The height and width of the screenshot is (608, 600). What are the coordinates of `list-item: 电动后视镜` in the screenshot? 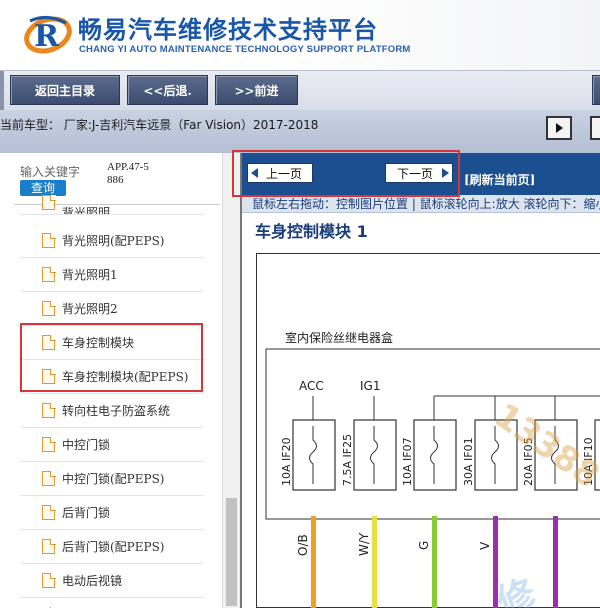 It's located at (112, 581).